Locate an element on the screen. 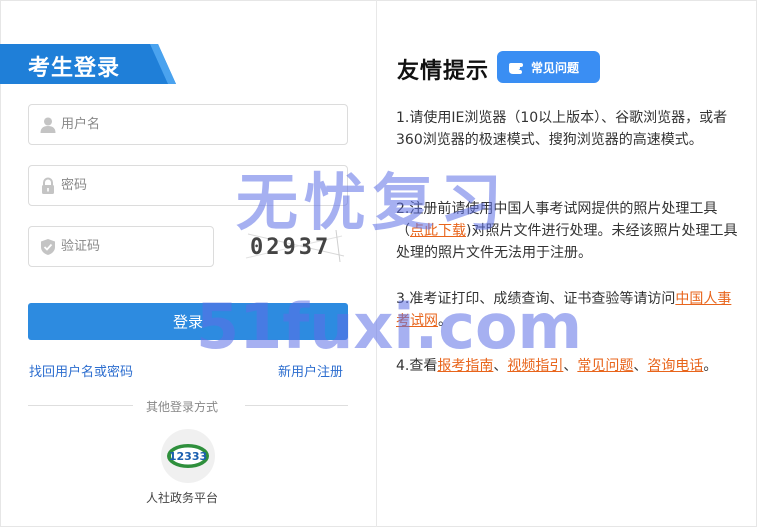 This screenshot has width=757, height=527. faq-button: 常见问题 is located at coordinates (548, 67).